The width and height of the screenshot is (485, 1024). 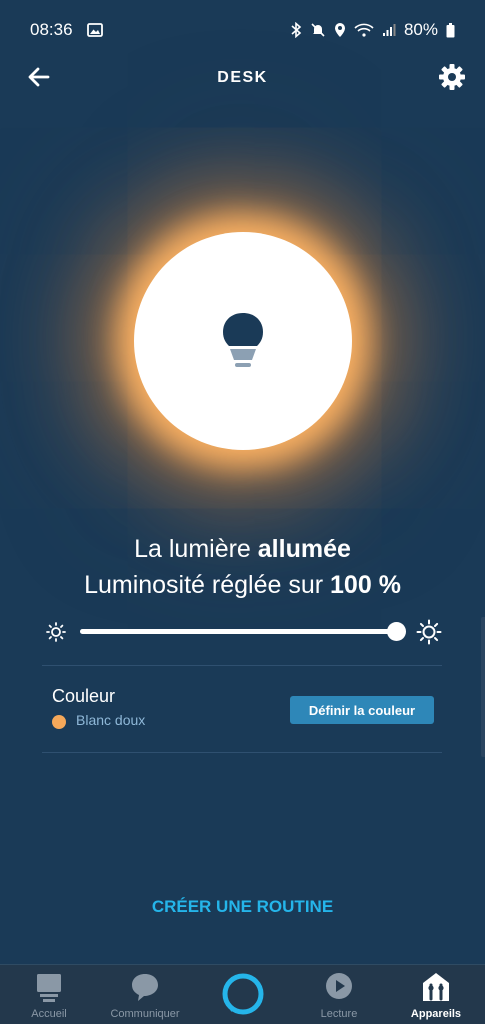 I want to click on status-bar: 08:36 80%, so click(x=242, y=30).